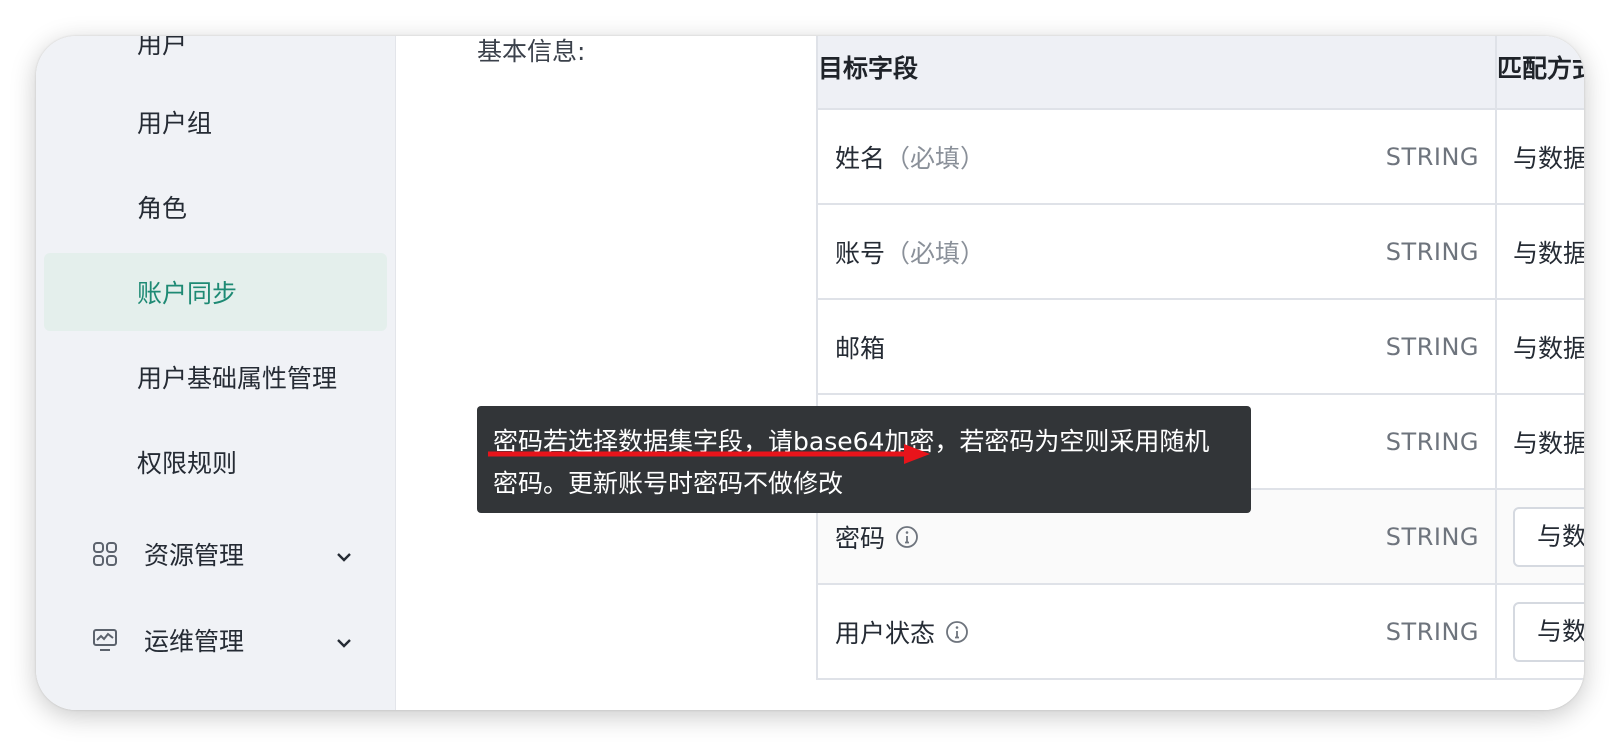 This screenshot has height=746, width=1620. Describe the element at coordinates (709, 454) in the screenshot. I see `annotation-arrow` at that location.